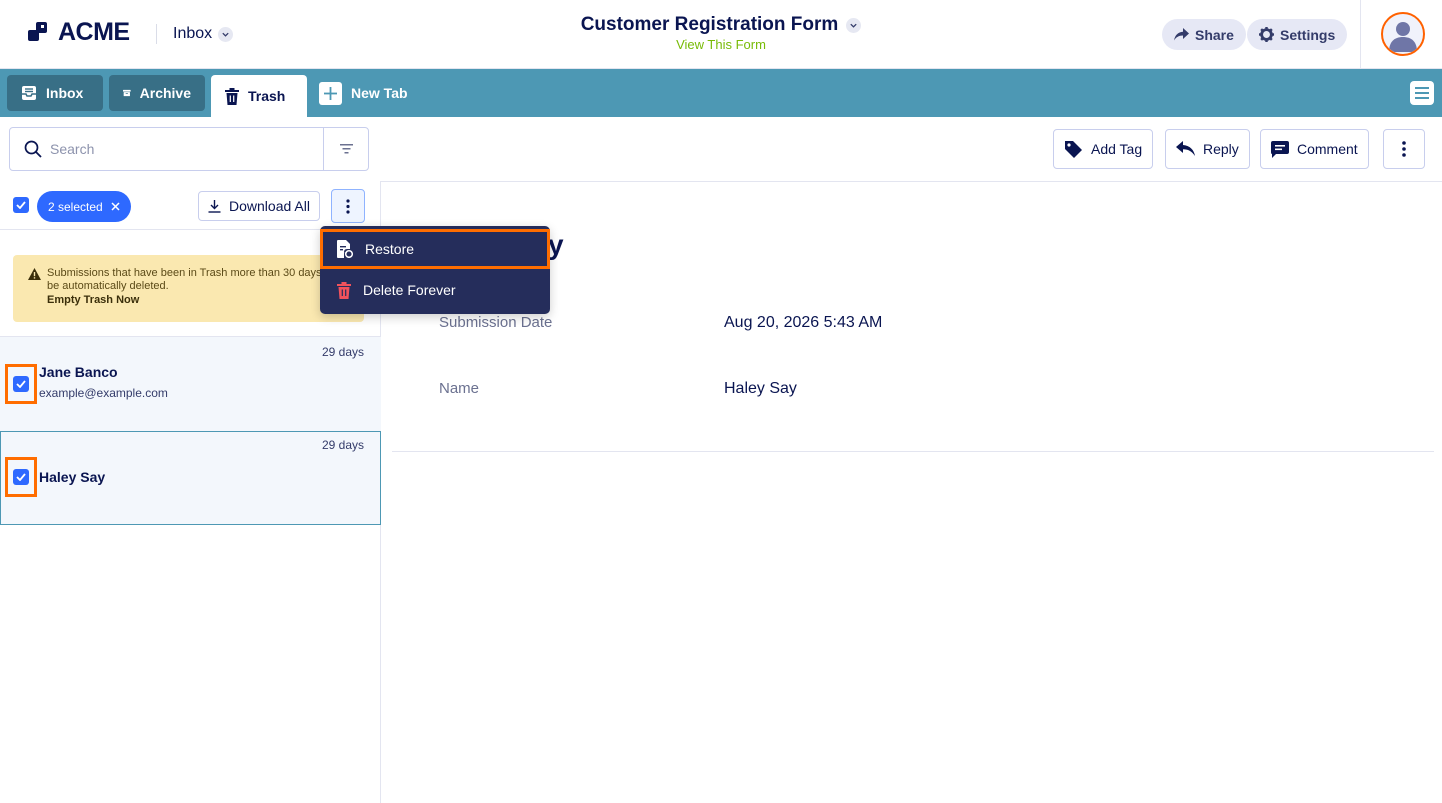  I want to click on tag-icon, so click(1073, 149).